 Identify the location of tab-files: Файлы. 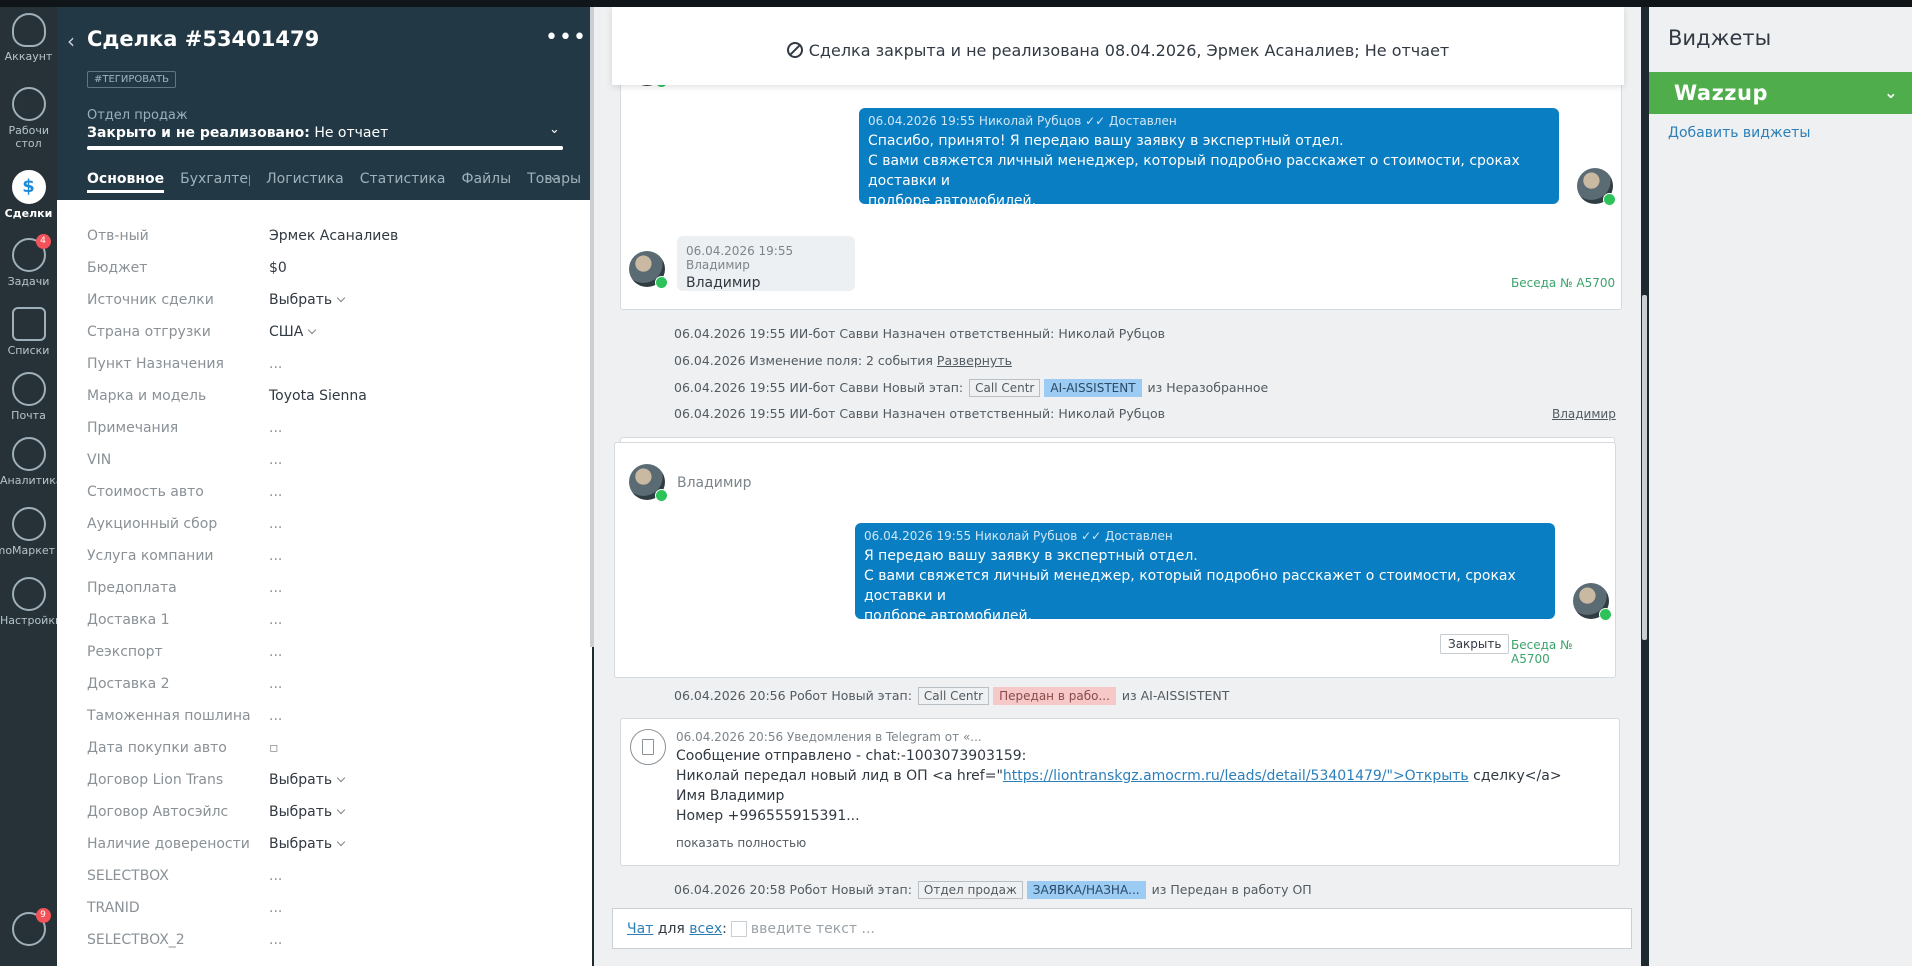
(486, 182).